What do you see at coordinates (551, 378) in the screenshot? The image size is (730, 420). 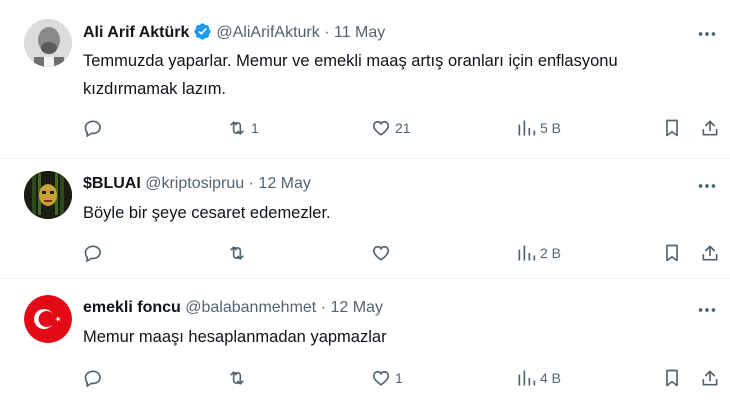 I see `views-count: 4 B` at bounding box center [551, 378].